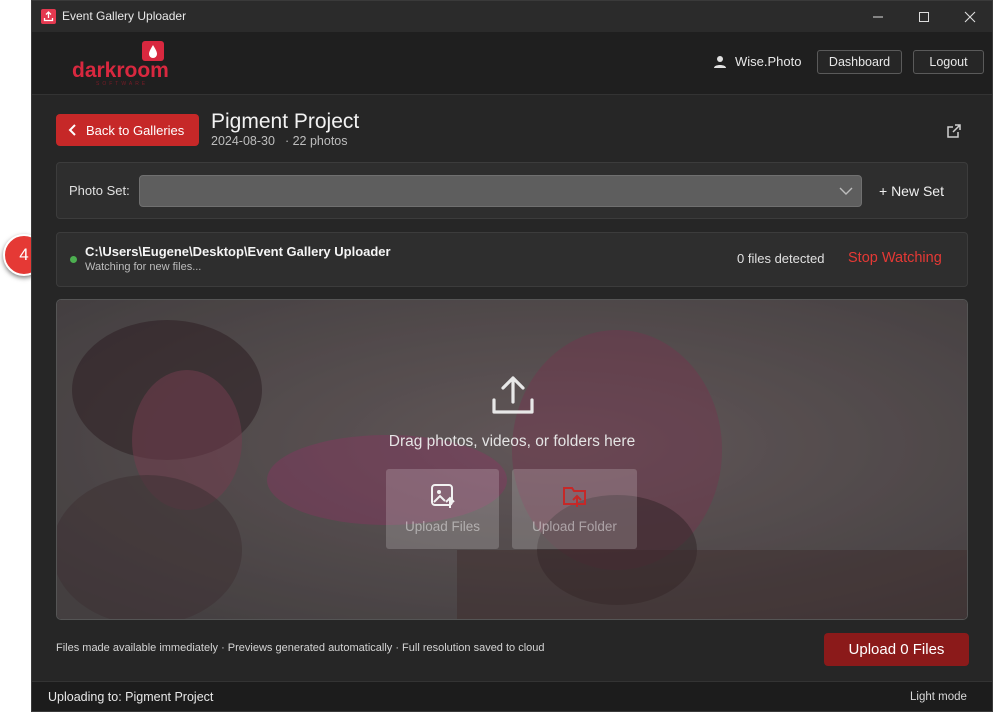 This screenshot has height=712, width=993. I want to click on maximize-icon, so click(924, 16).